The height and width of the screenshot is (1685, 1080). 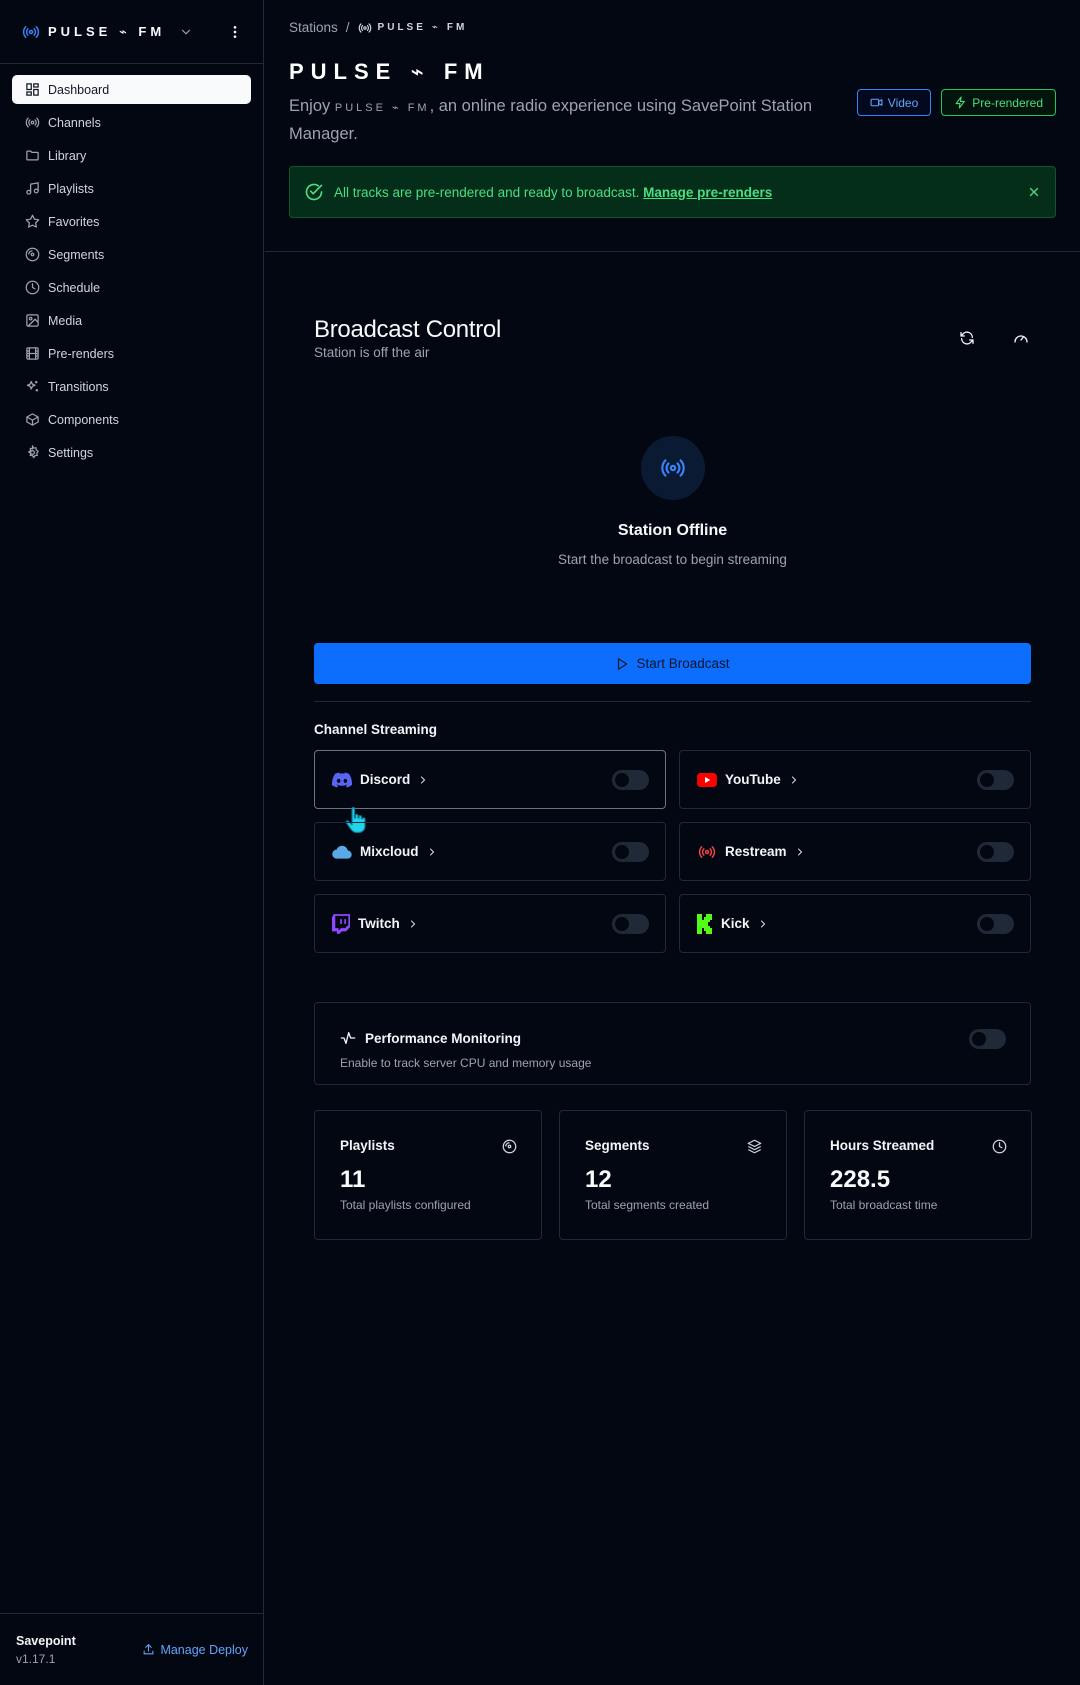 I want to click on sidebar-item-label: Favorites, so click(x=74, y=221).